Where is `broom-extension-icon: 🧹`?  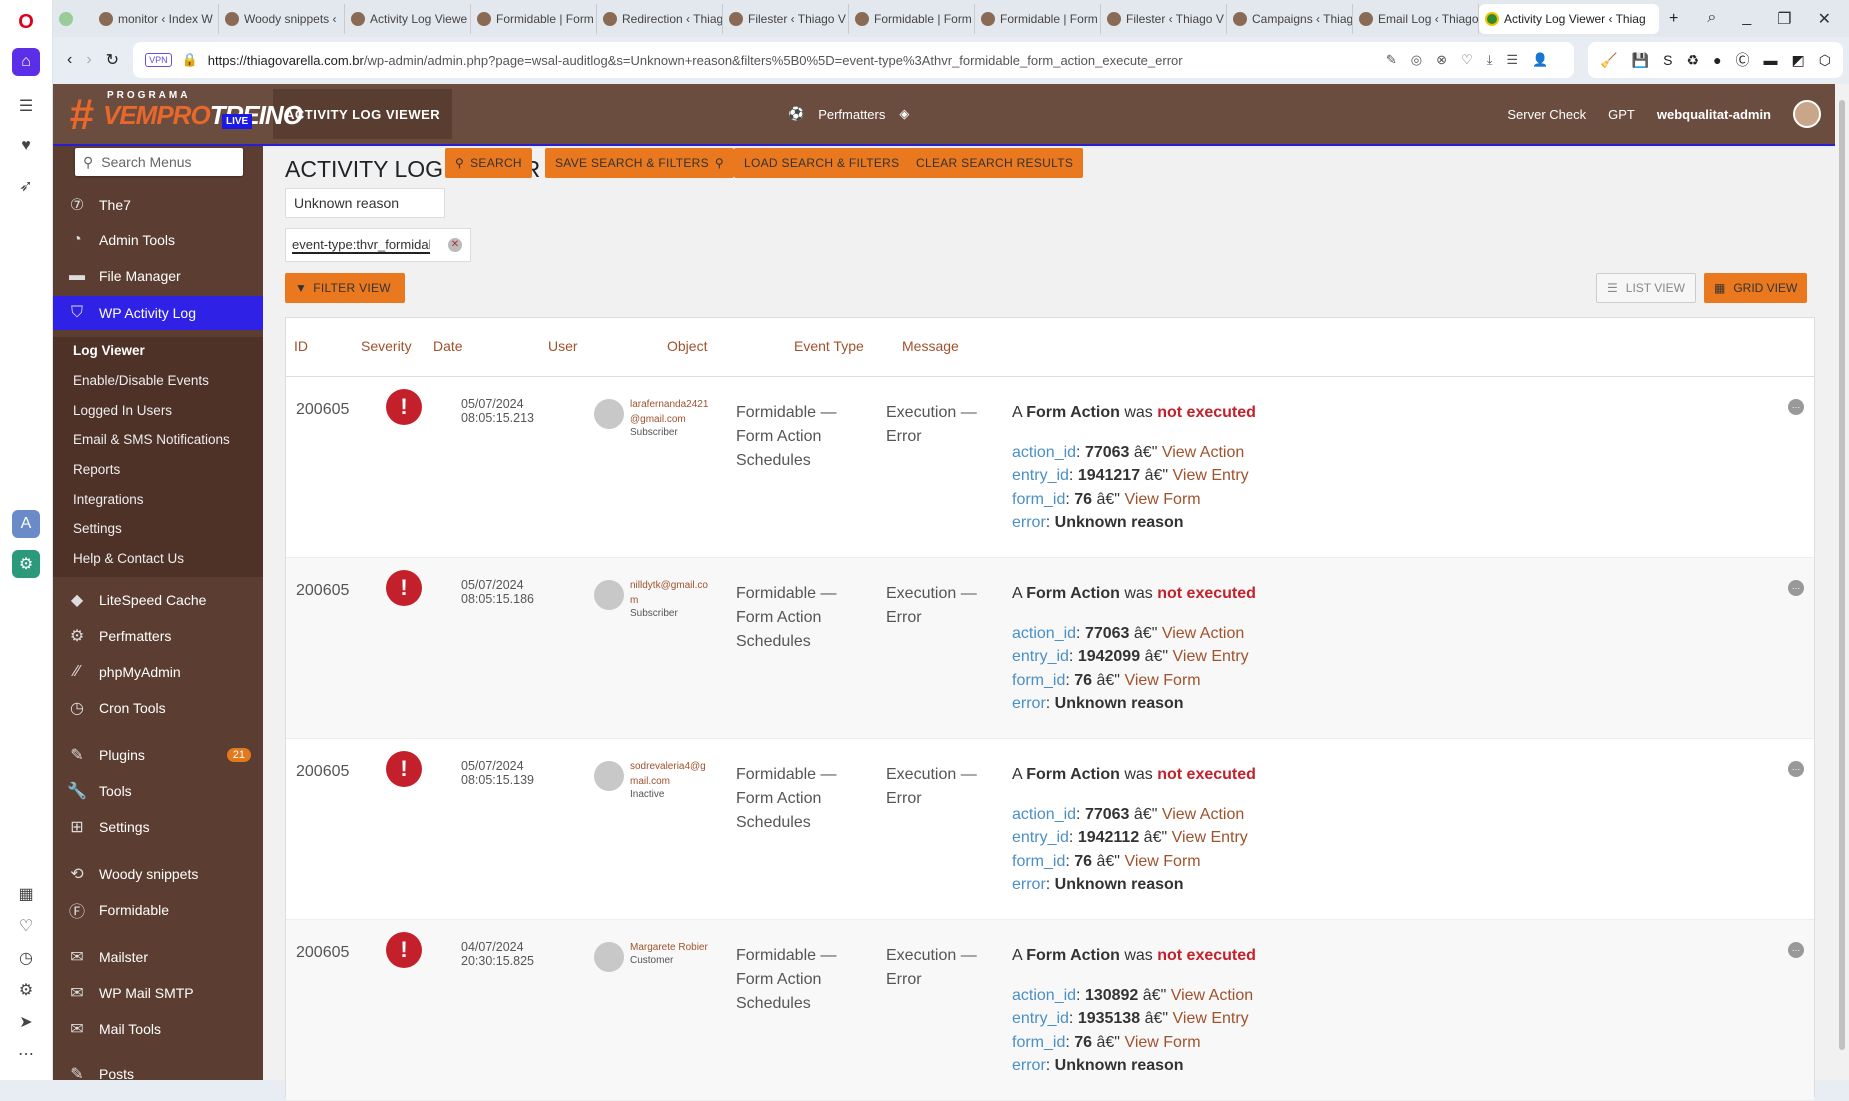
broom-extension-icon: 🧹 is located at coordinates (1608, 60).